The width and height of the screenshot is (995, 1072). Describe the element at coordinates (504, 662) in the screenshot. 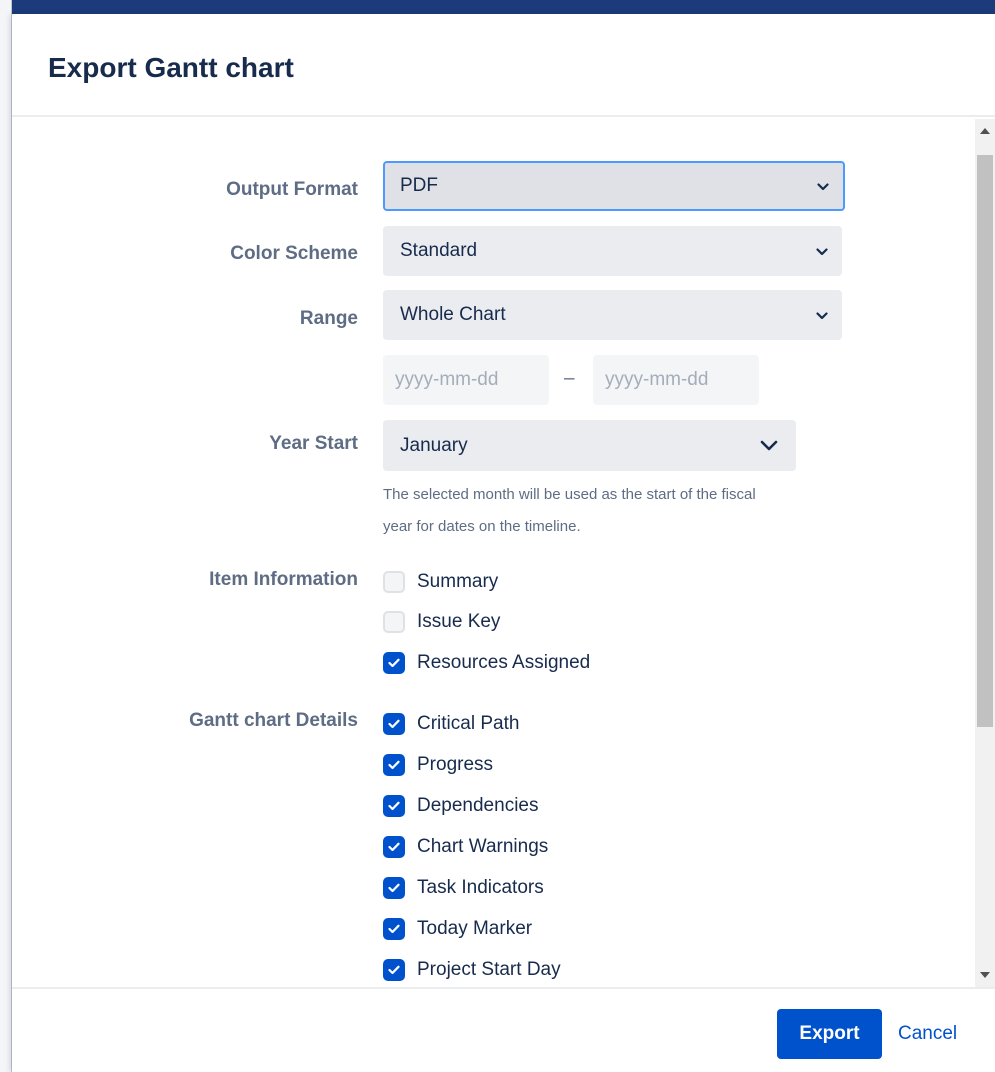

I see `checkbox-label: Resources Assigned` at that location.